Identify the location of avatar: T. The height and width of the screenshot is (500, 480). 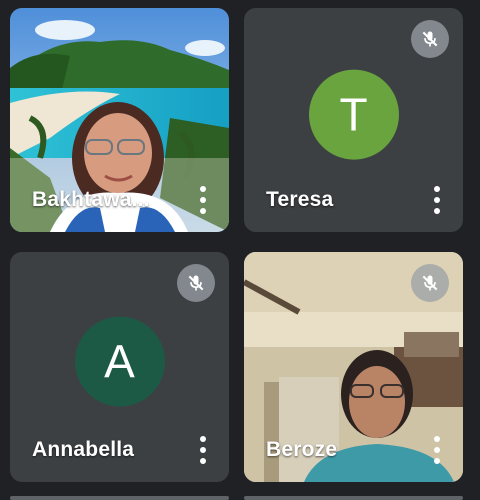
(353, 114).